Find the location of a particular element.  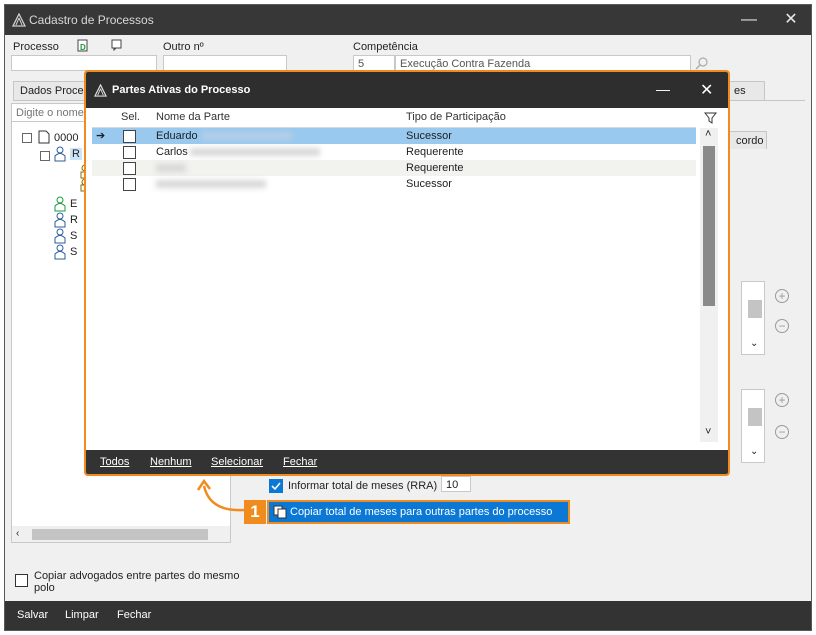

processo-label: Processo is located at coordinates (36, 47).